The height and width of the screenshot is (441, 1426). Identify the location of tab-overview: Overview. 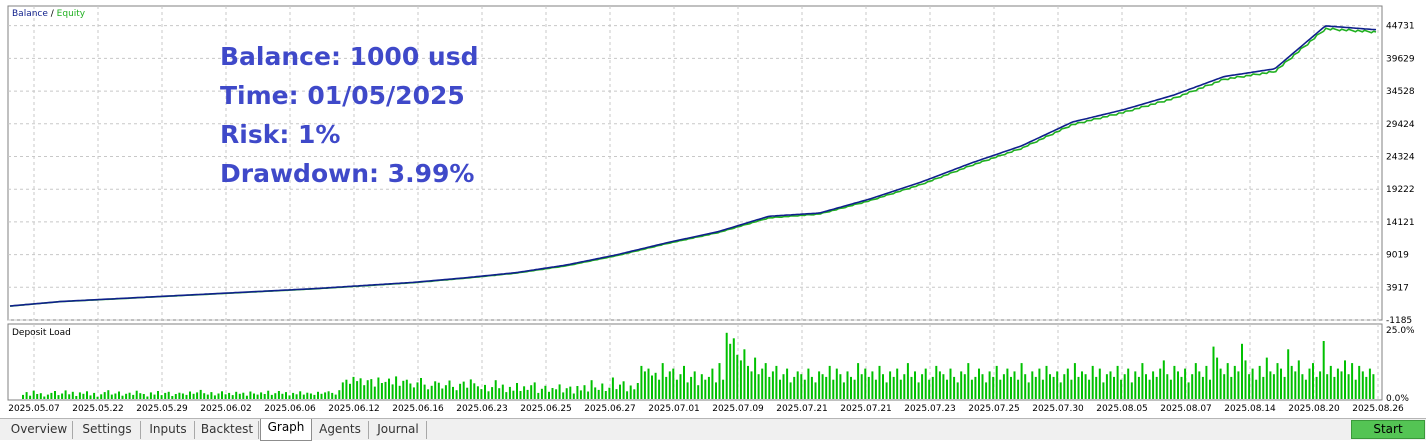
(39, 430).